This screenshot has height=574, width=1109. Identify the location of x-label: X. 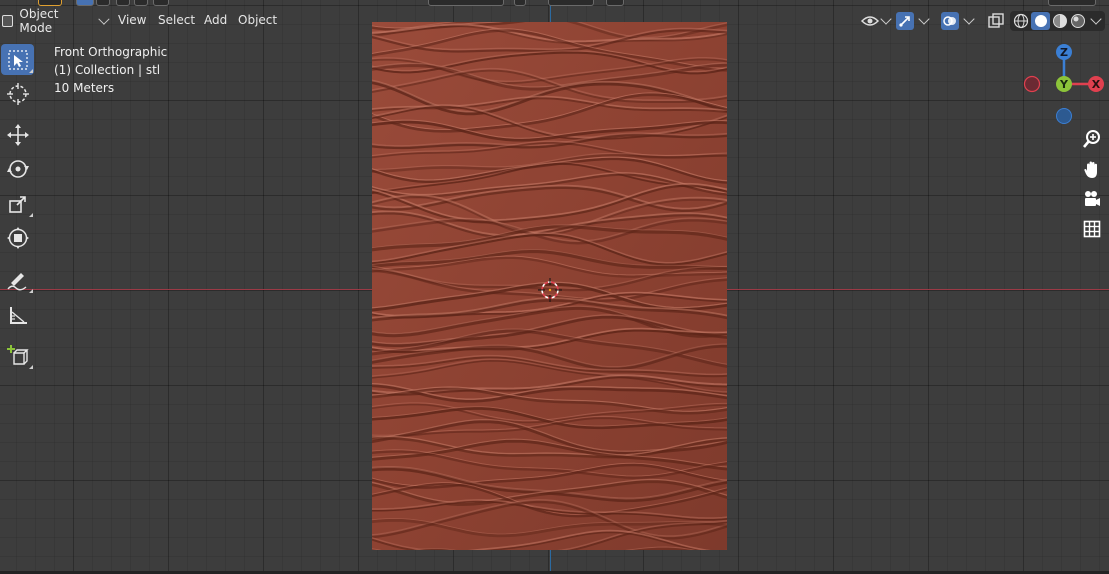
(1096, 84).